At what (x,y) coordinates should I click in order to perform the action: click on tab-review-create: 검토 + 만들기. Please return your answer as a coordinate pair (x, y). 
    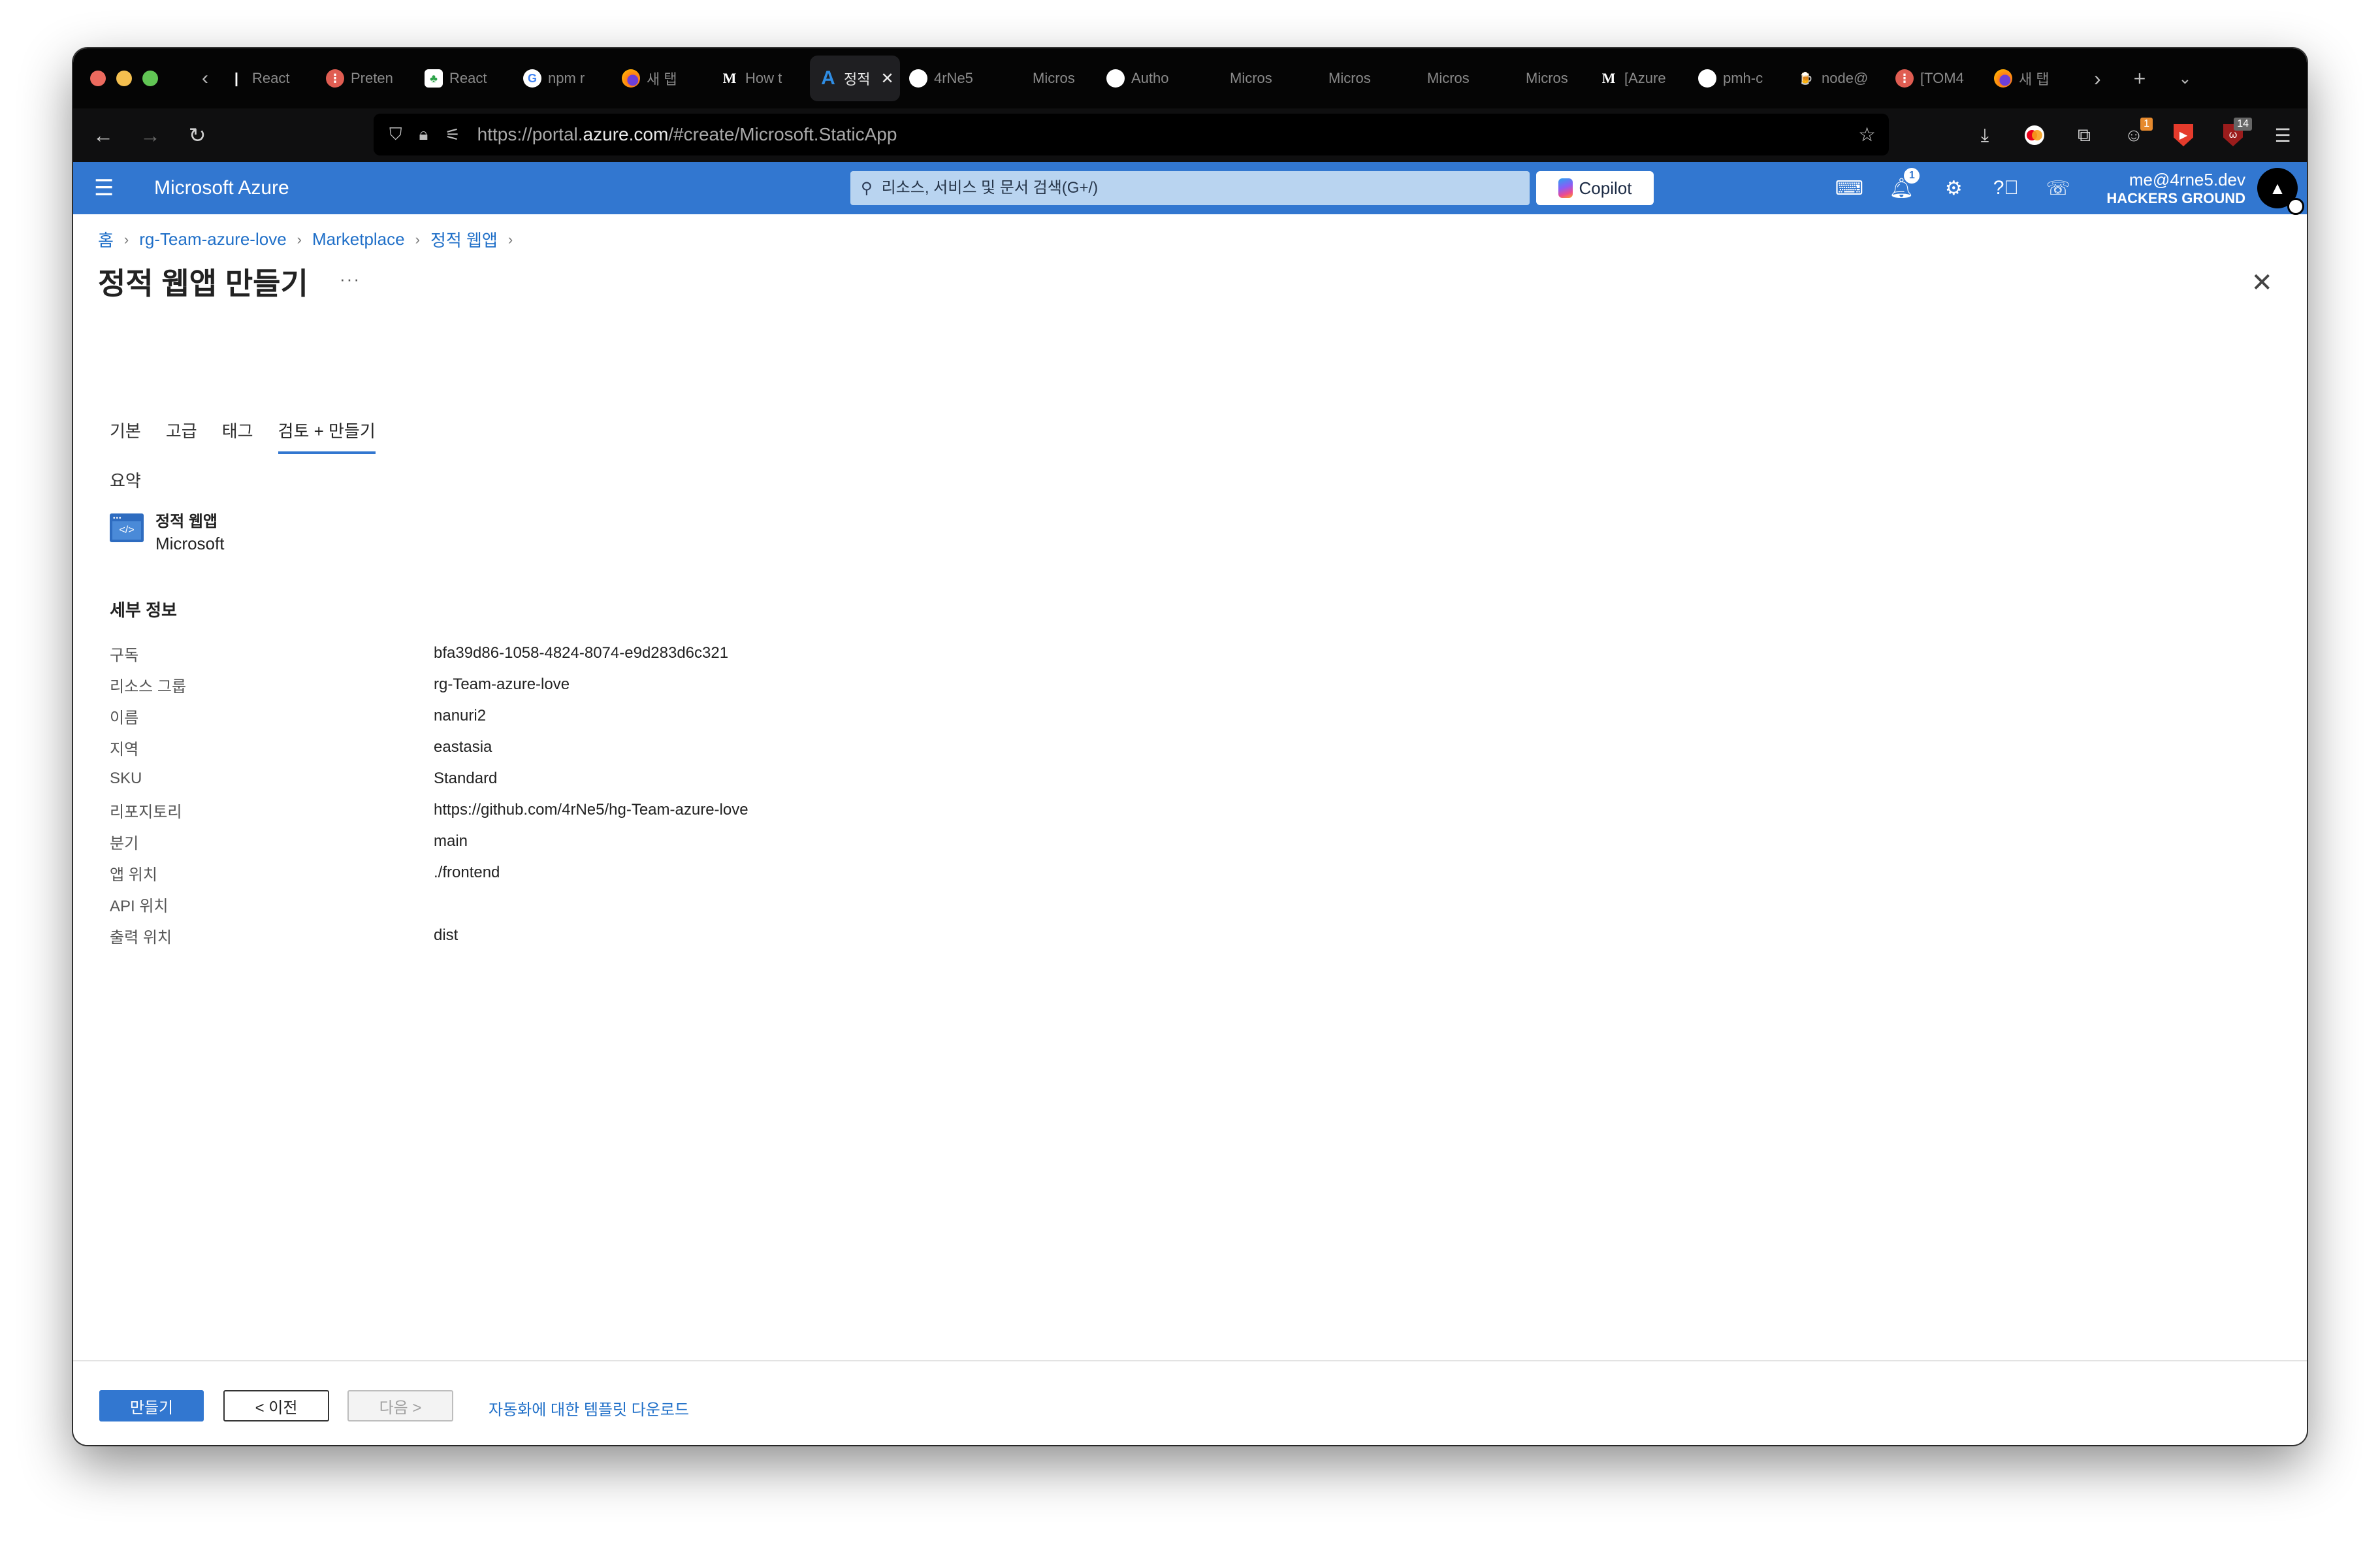
    Looking at the image, I should click on (327, 436).